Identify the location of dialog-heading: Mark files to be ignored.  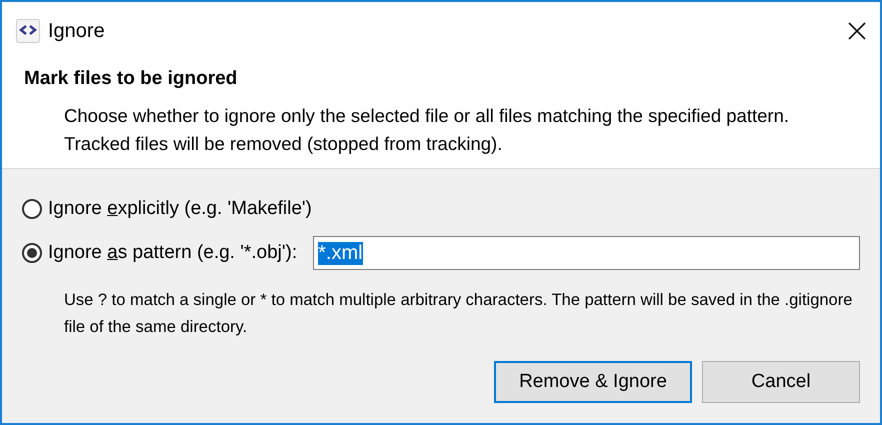
(131, 79).